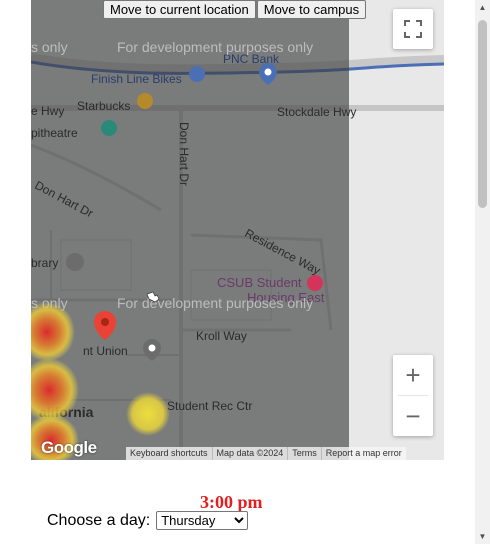 This screenshot has height=544, width=490. What do you see at coordinates (363, 453) in the screenshot?
I see `report-map-error-link: Report a map error` at bounding box center [363, 453].